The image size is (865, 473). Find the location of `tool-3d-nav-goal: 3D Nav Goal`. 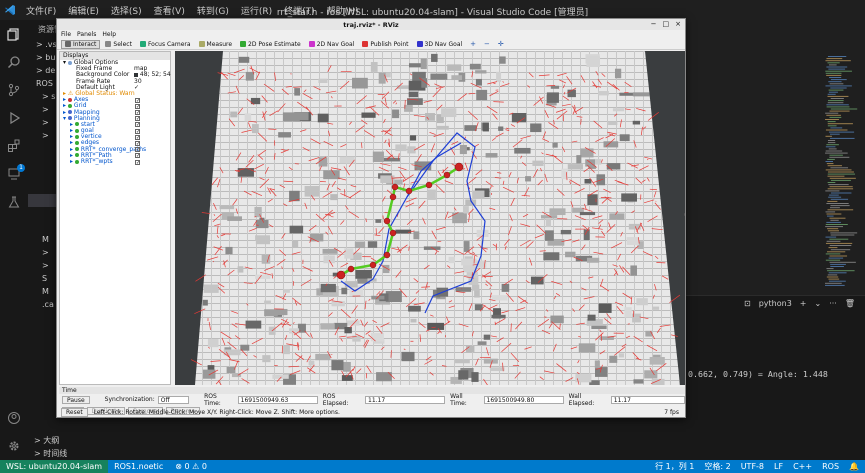

tool-3d-nav-goal: 3D Nav Goal is located at coordinates (440, 44).